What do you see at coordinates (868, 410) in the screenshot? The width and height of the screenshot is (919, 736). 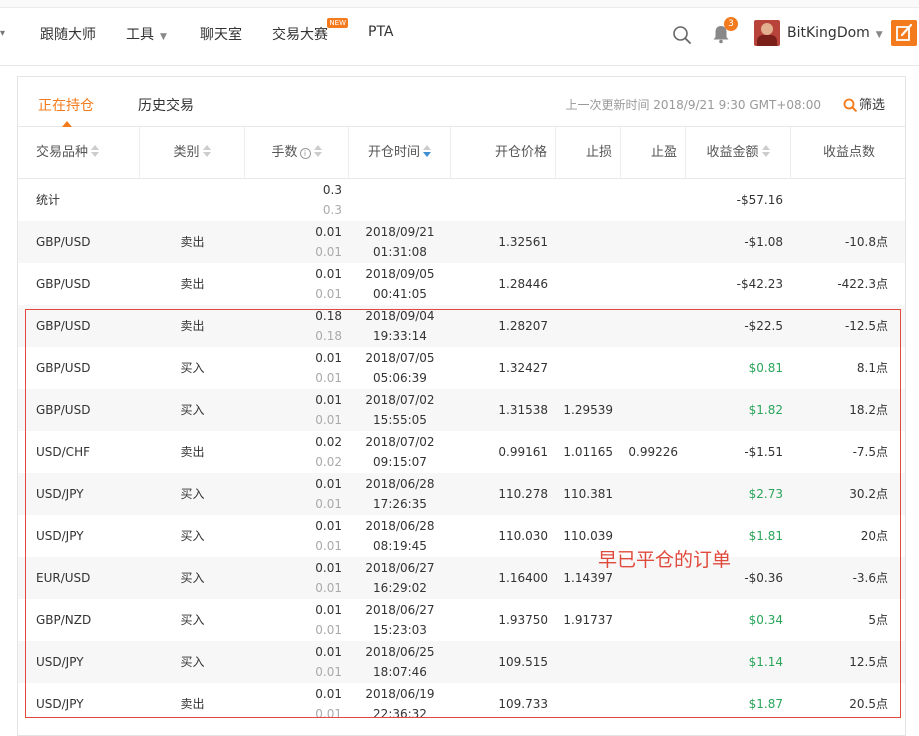 I see `cell-points: 18.2点` at bounding box center [868, 410].